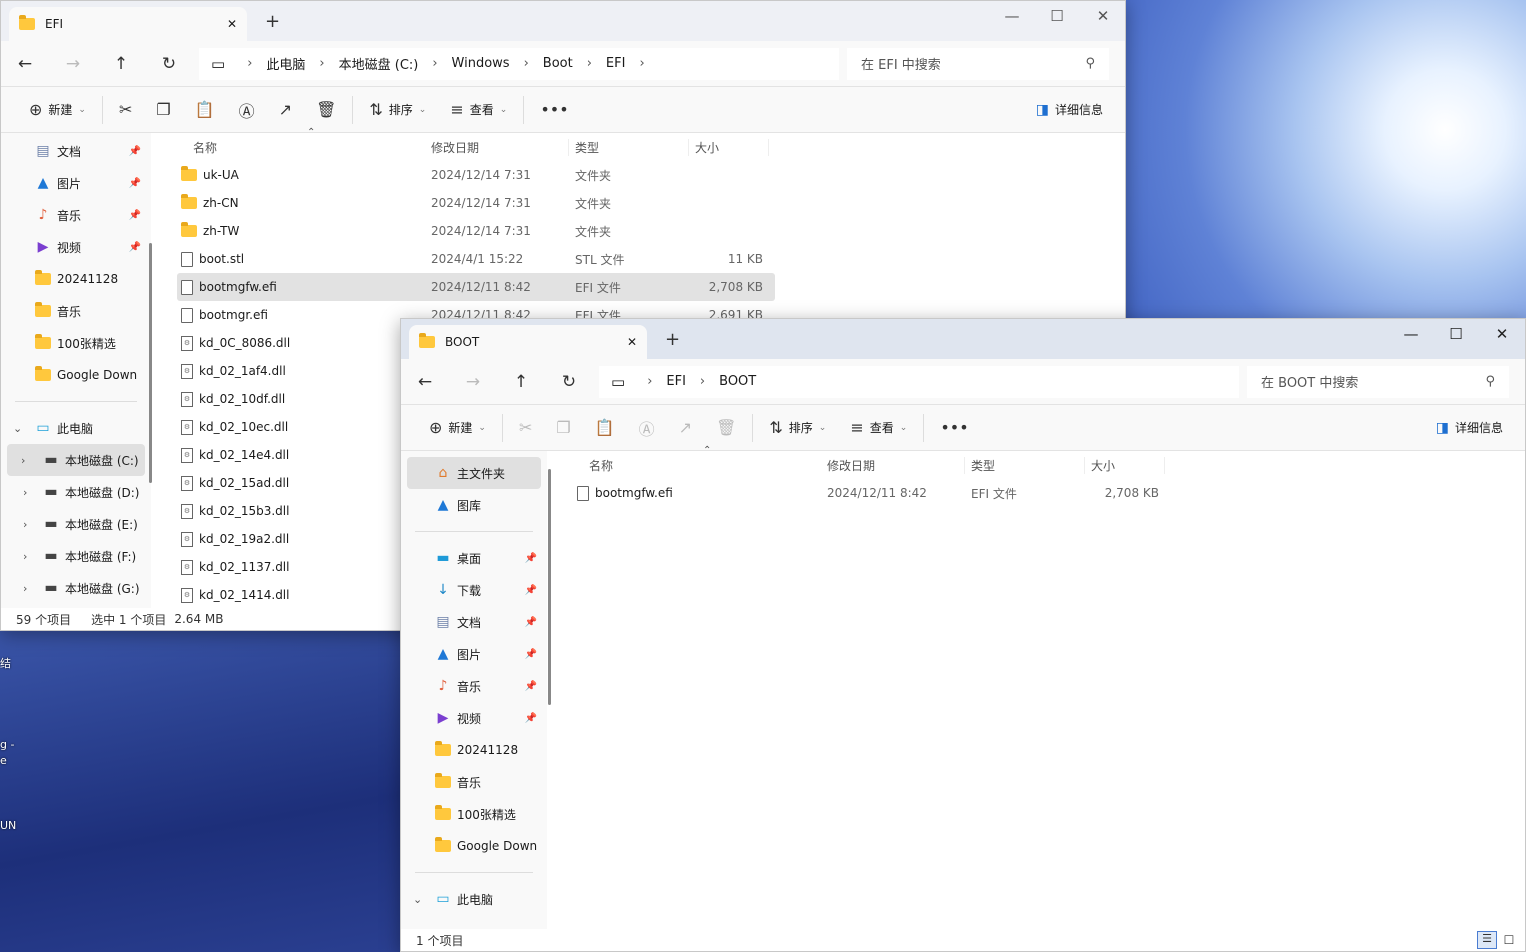 The image size is (1526, 952). I want to click on desktop-icon-label: g -, so click(7, 744).